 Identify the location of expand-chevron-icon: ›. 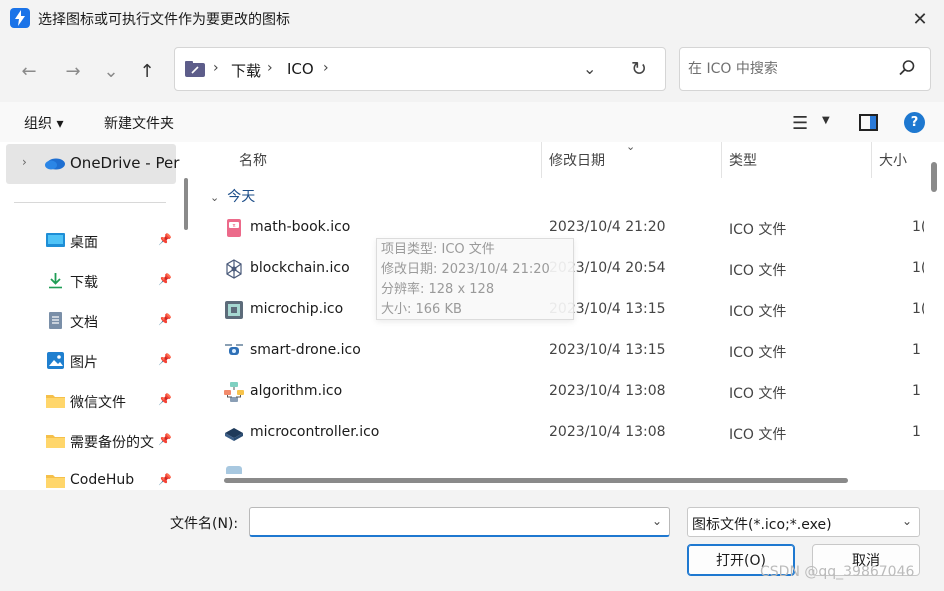
(24, 162).